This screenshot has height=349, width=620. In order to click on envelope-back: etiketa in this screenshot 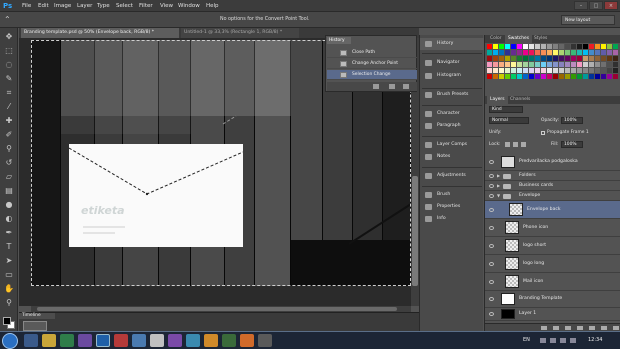, I will do `click(156, 195)`.